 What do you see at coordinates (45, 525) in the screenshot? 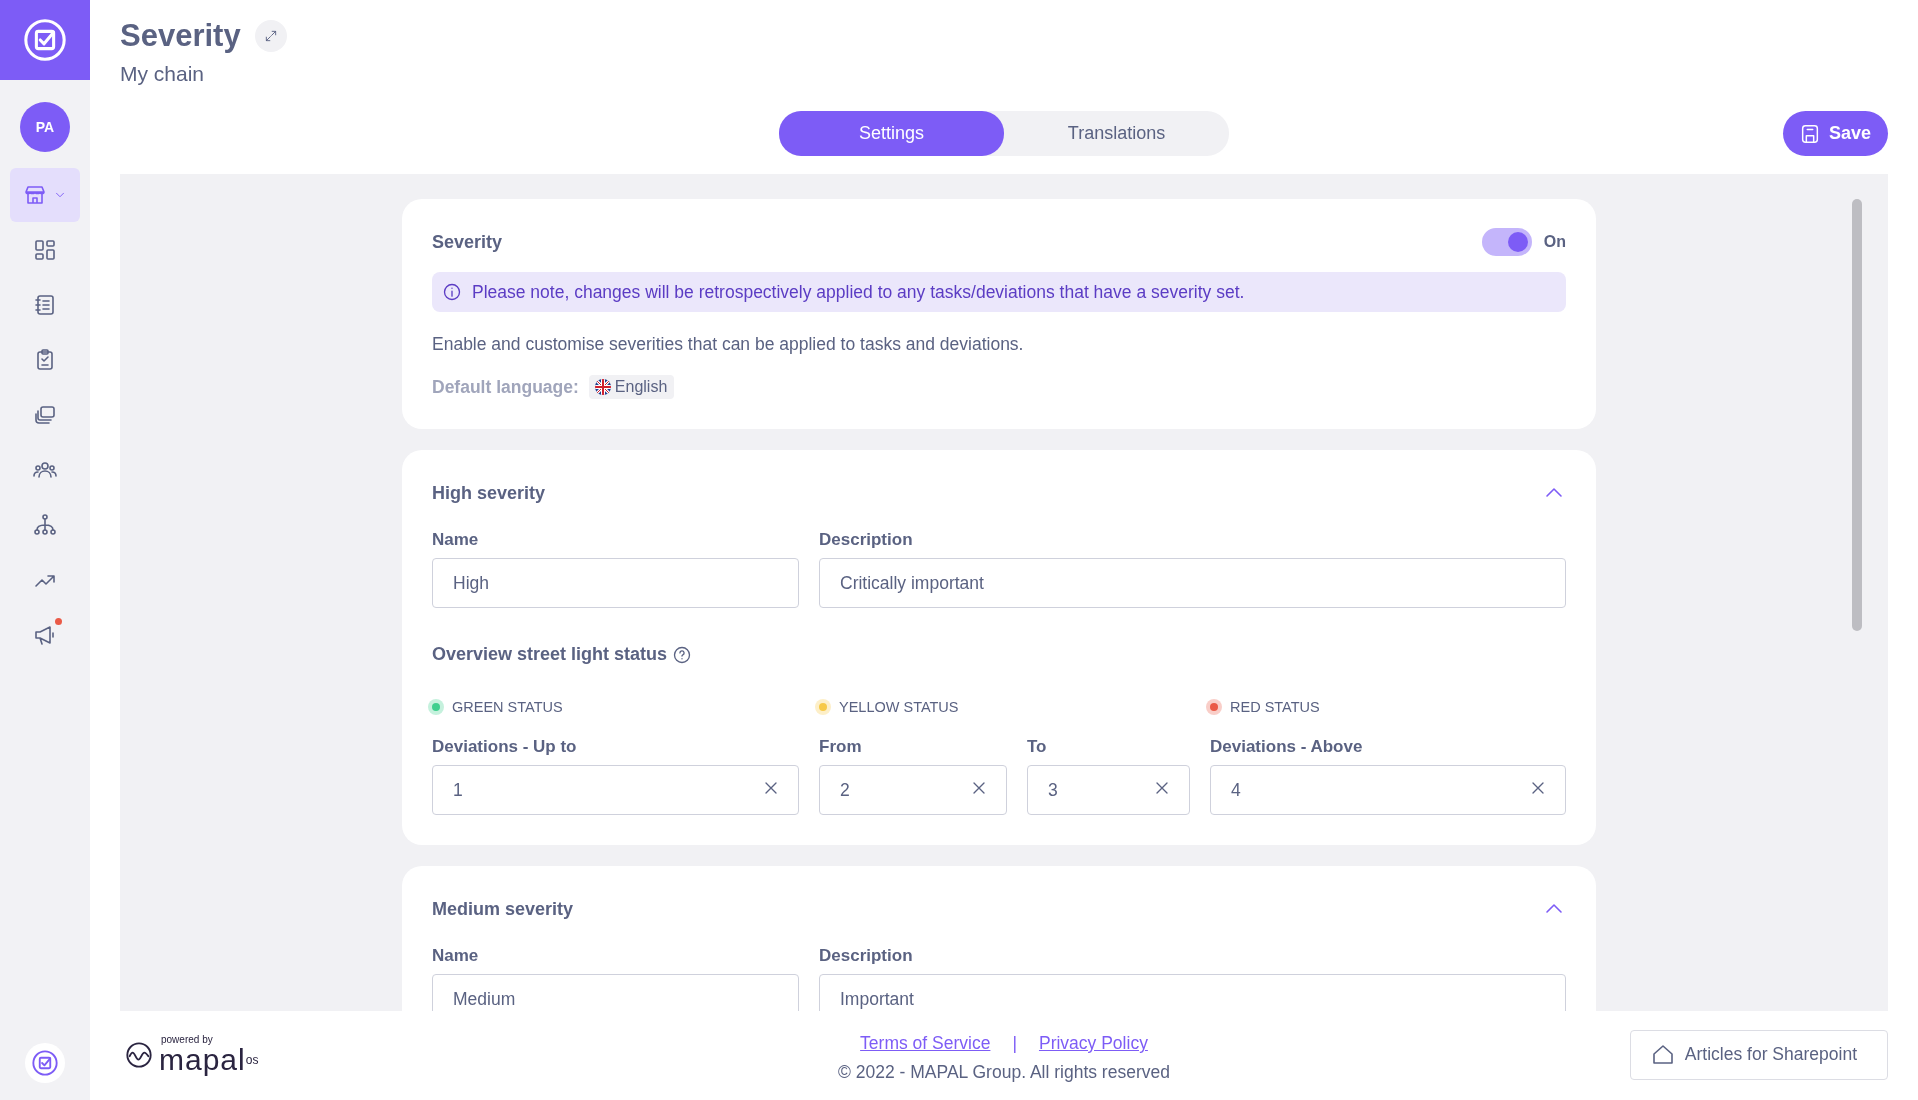
I see `hierarchy-icon` at bounding box center [45, 525].